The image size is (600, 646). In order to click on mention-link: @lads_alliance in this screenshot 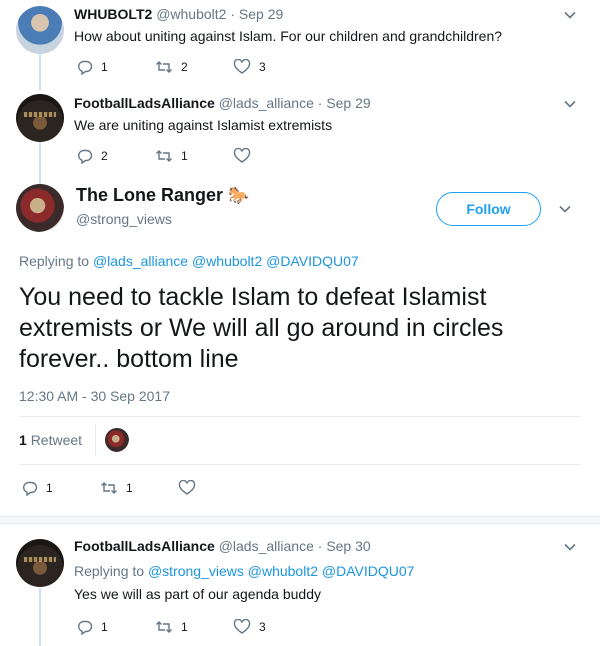, I will do `click(140, 261)`.